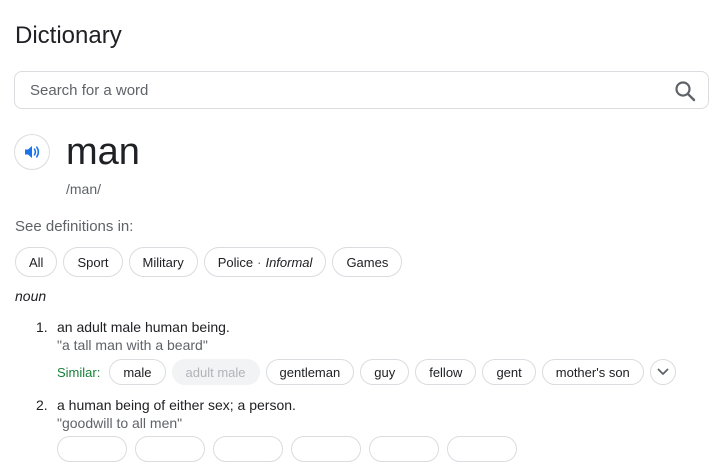  I want to click on speaker-icon, so click(32, 152).